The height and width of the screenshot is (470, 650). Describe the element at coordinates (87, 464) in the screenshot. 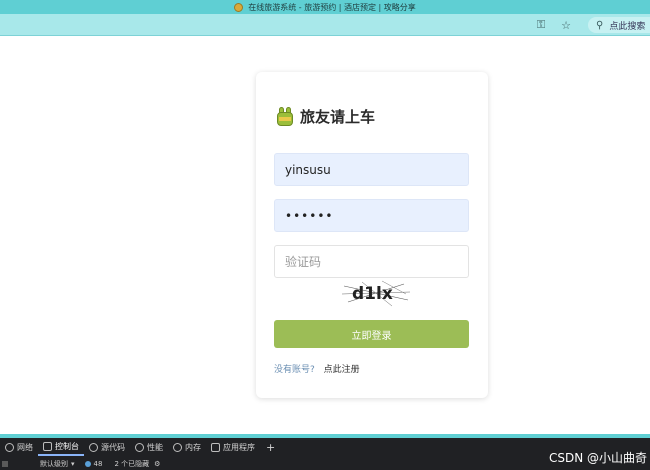

I see `message-dot-icon` at that location.